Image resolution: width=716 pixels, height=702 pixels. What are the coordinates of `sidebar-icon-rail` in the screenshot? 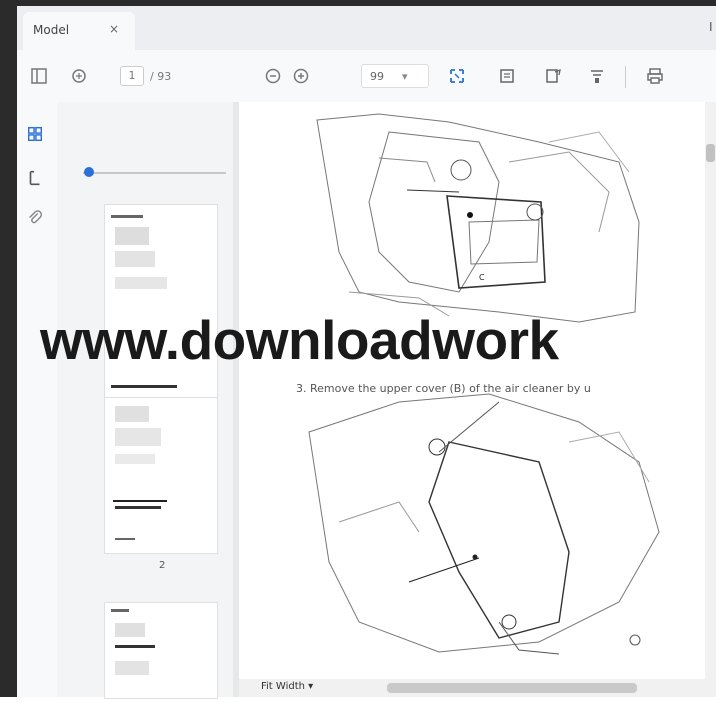 It's located at (37, 399).